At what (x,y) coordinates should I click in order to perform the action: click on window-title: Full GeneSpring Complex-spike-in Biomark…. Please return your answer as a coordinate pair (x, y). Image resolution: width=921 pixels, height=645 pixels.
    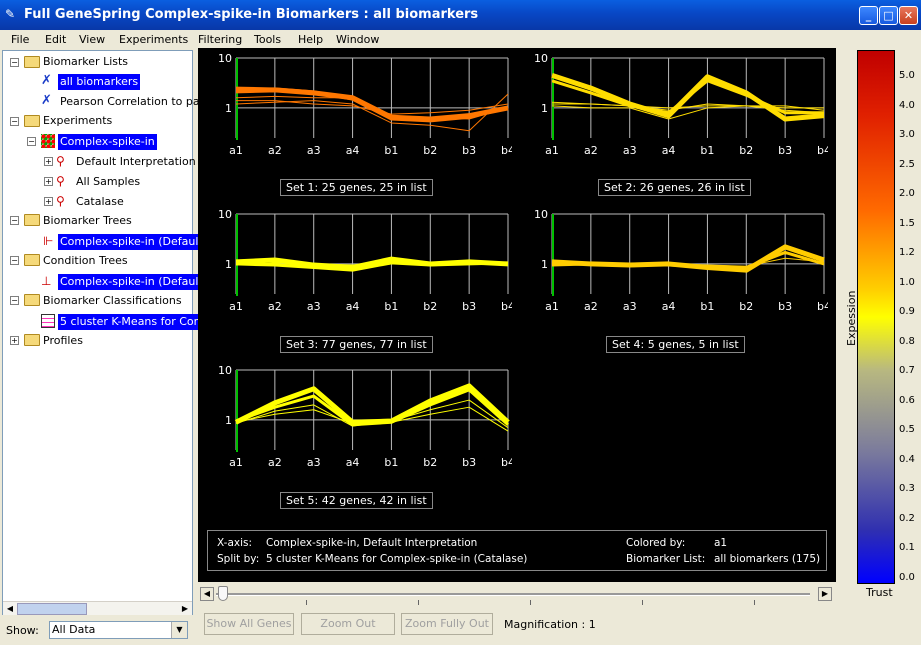
    Looking at the image, I should click on (251, 14).